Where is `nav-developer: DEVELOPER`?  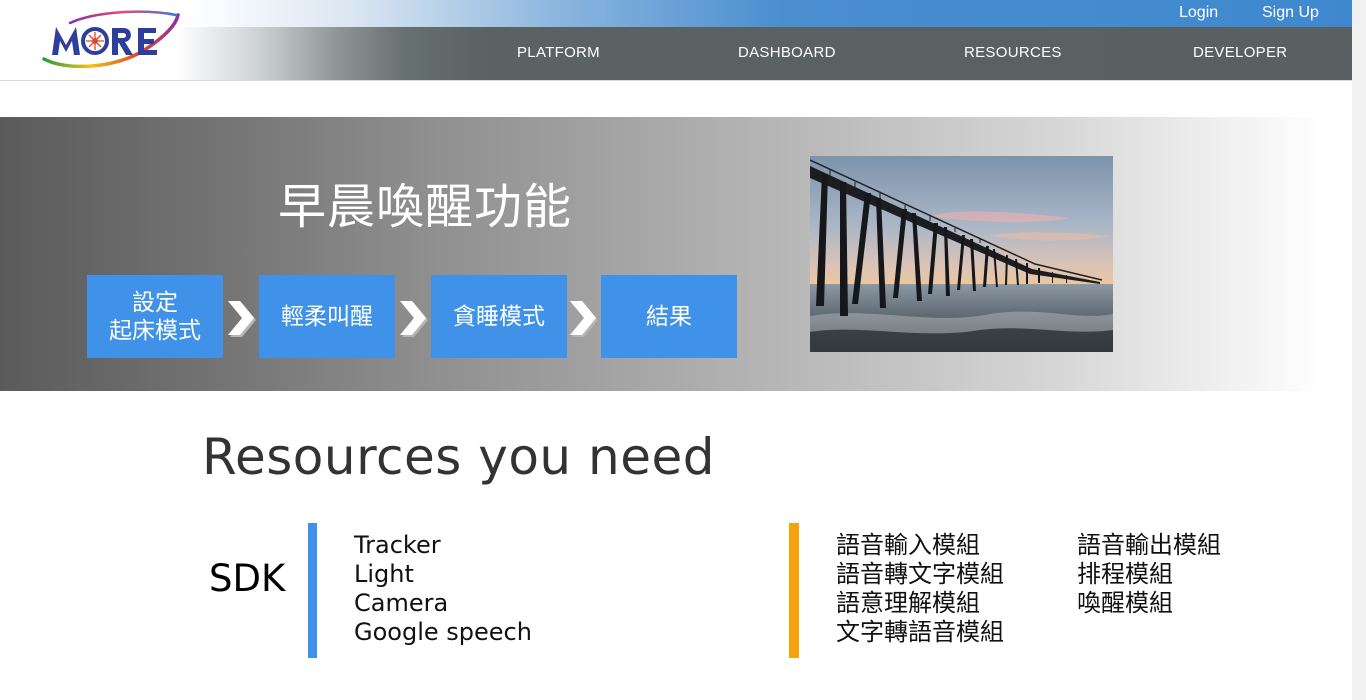 nav-developer: DEVELOPER is located at coordinates (1240, 52).